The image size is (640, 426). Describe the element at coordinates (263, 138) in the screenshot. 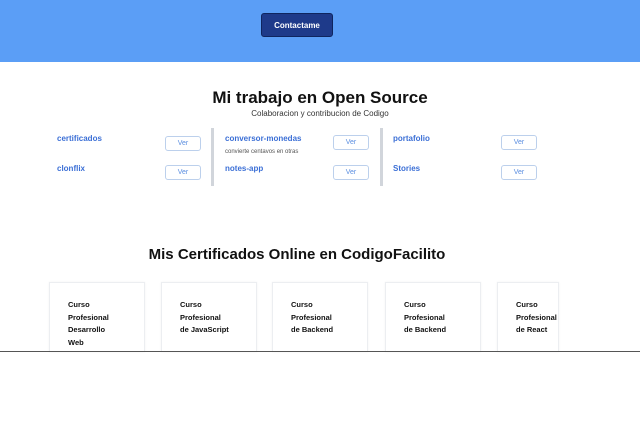

I see `repo-link: conversor-monedas` at that location.